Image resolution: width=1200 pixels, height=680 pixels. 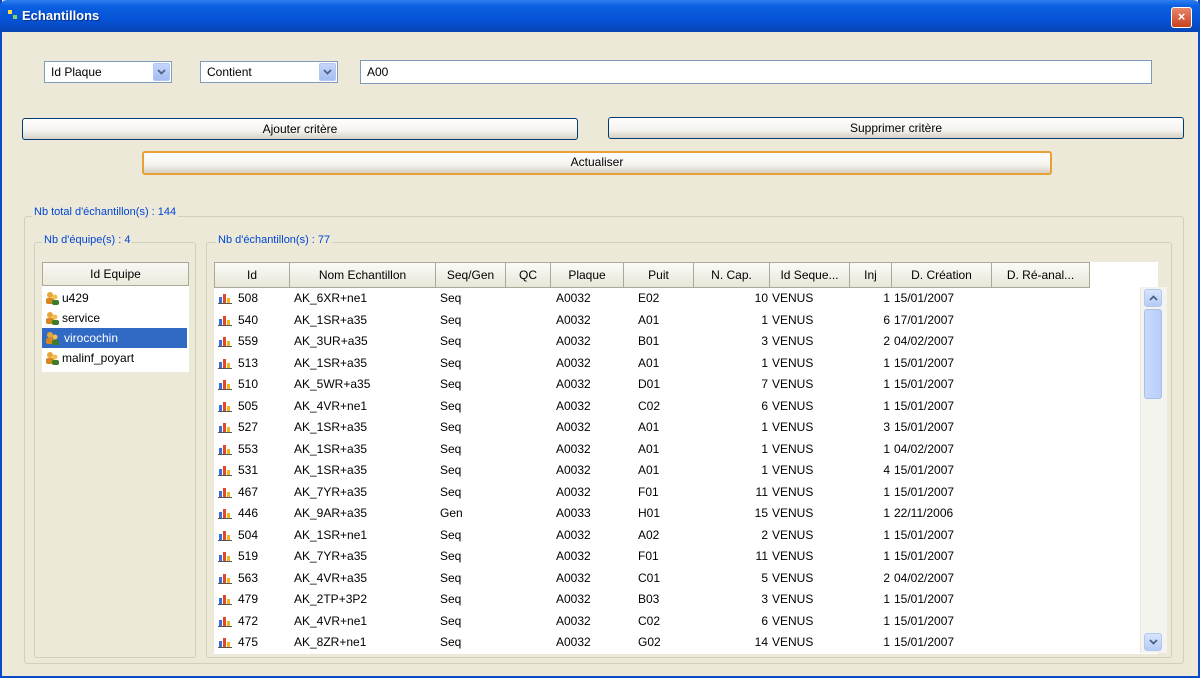 I want to click on column-header: Inj, so click(x=871, y=275).